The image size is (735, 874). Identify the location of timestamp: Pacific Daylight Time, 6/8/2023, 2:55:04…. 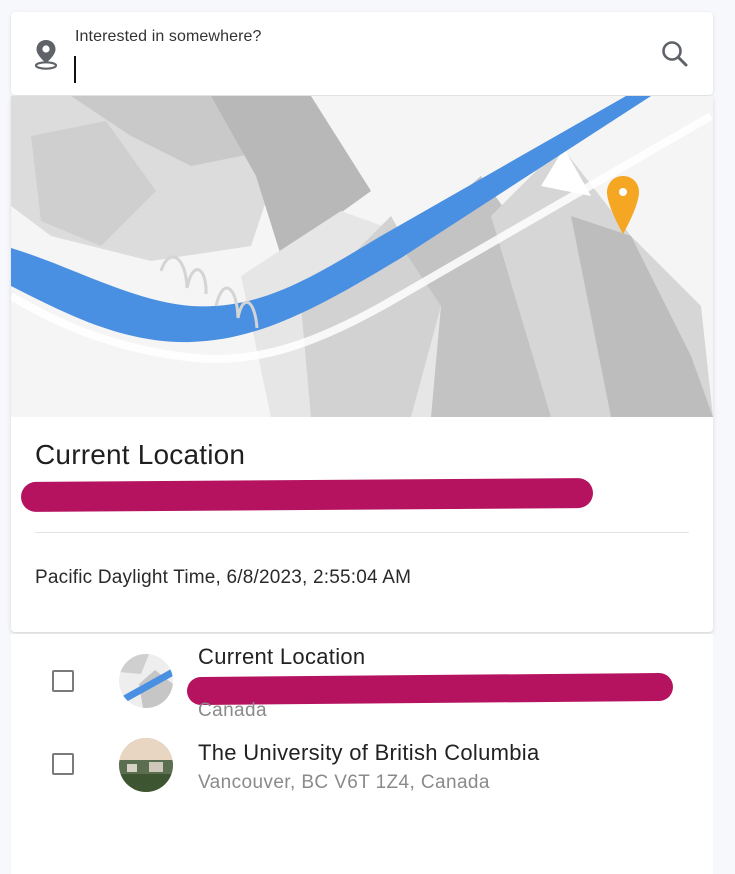
(223, 577).